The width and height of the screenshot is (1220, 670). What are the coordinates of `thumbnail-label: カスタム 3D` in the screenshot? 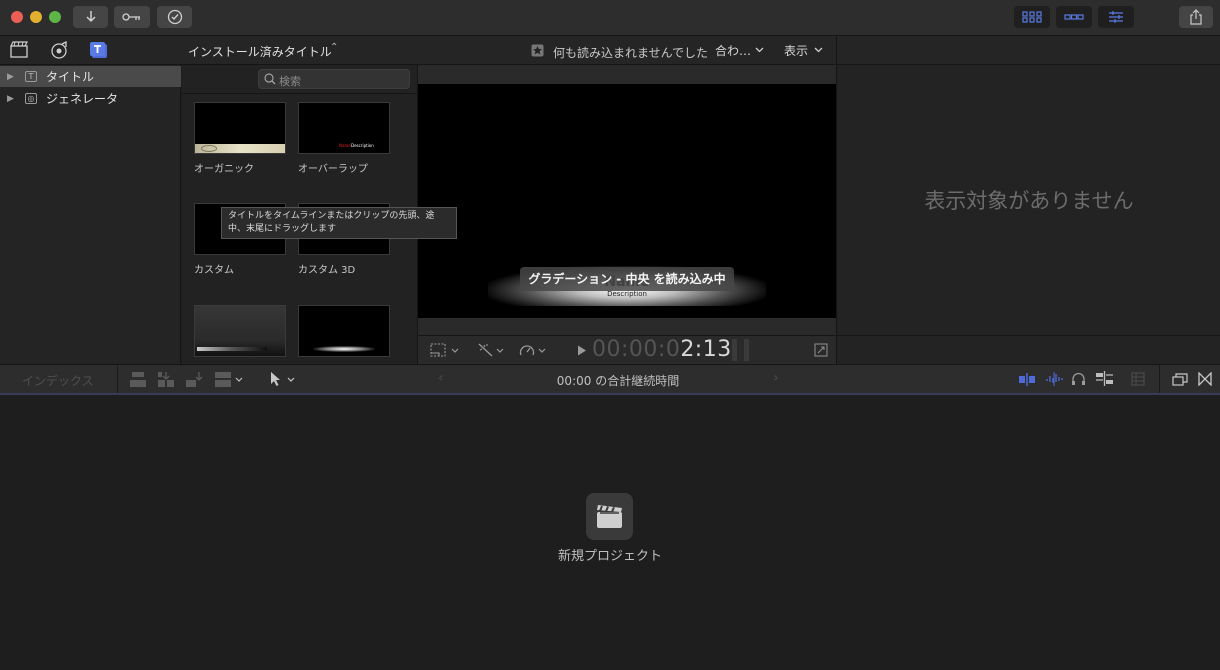 It's located at (327, 270).